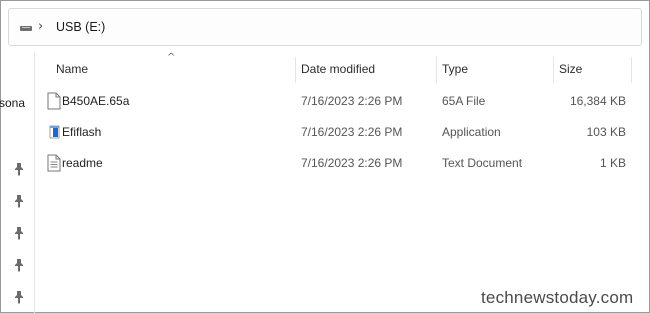 This screenshot has height=313, width=650. Describe the element at coordinates (54, 132) in the screenshot. I see `application-icon` at that location.